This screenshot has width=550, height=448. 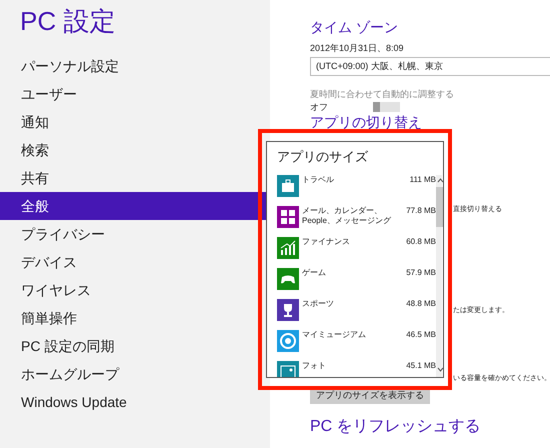 What do you see at coordinates (318, 180) in the screenshot?
I see `app-name: トラベル` at bounding box center [318, 180].